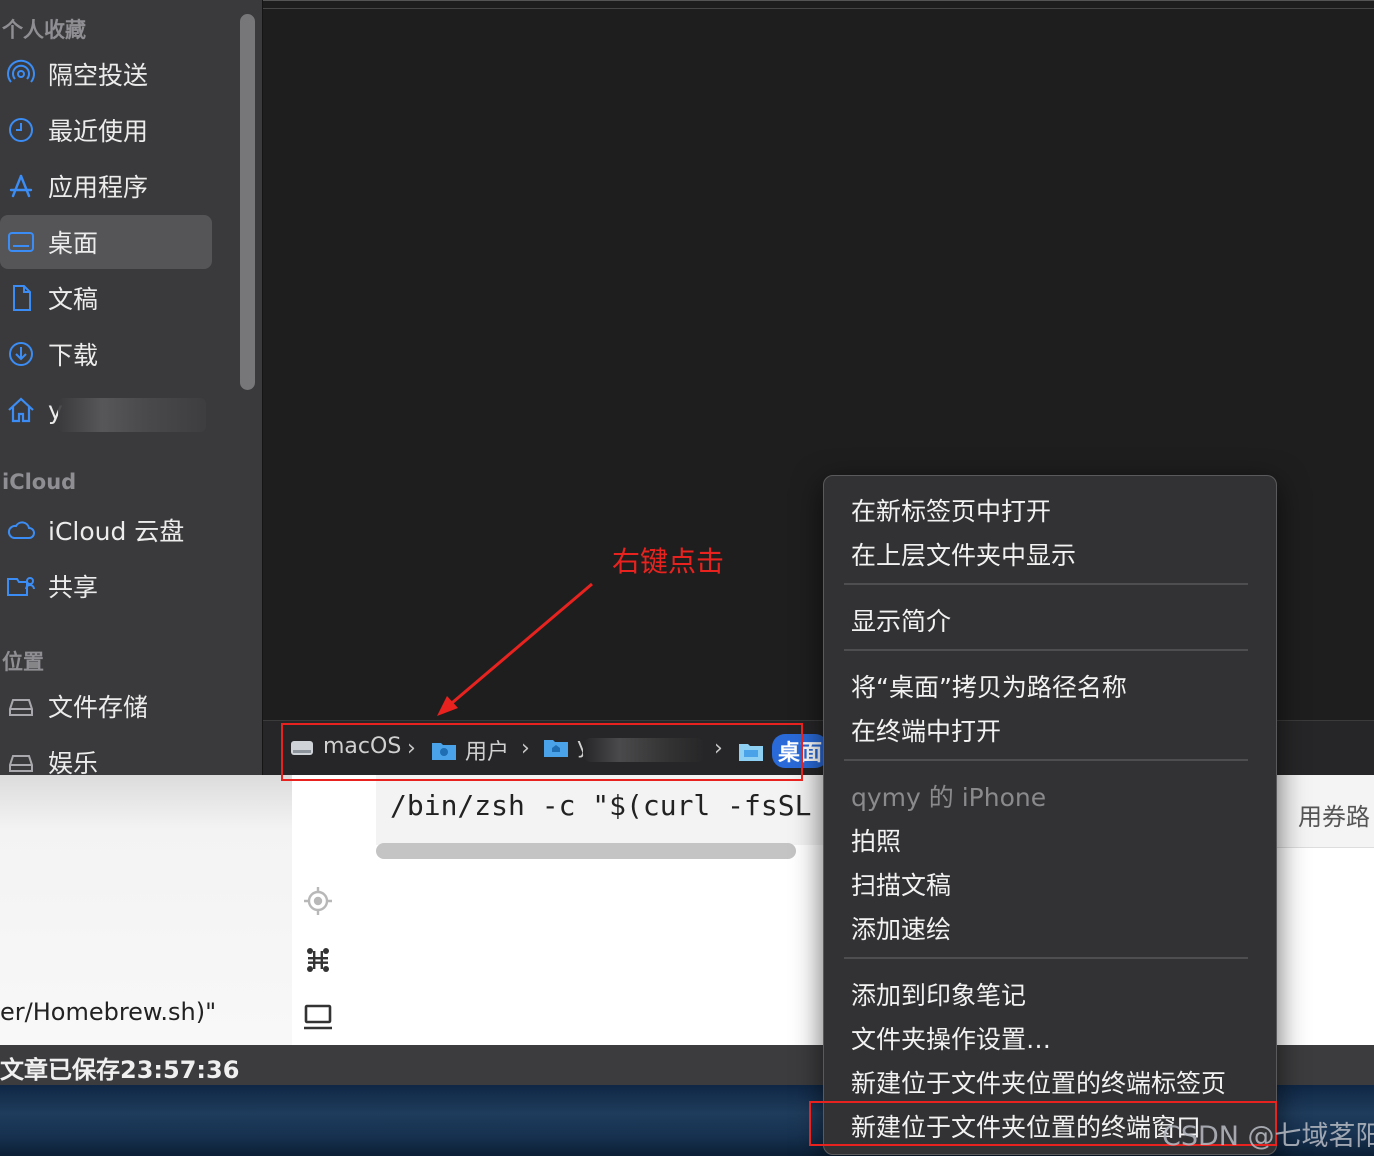  I want to click on menu-item-copy-as-pathname: 将“桌面”拷贝为路径名称, so click(989, 686).